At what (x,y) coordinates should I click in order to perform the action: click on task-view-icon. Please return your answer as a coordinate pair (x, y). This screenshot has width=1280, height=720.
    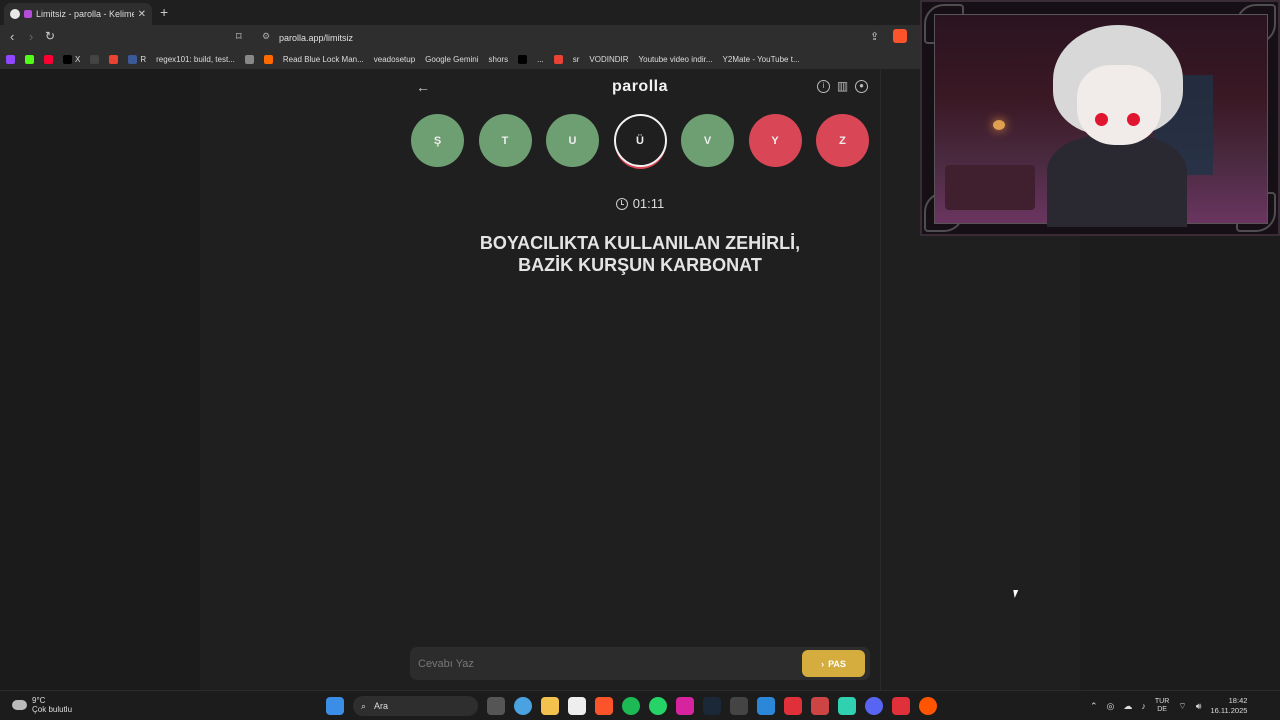
    Looking at the image, I should click on (496, 706).